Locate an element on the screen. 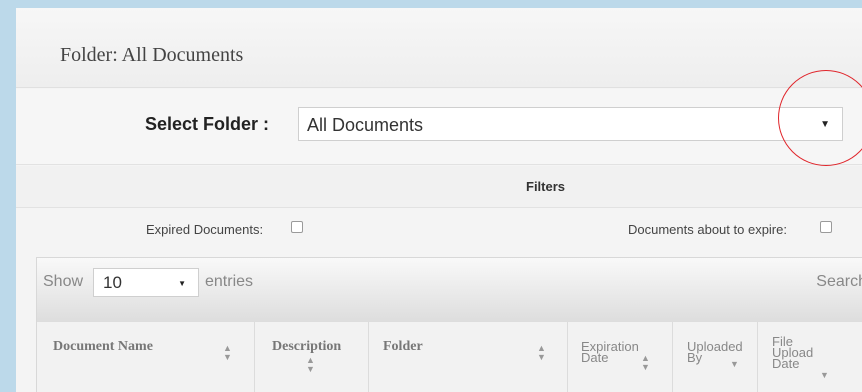  column-header-file-upload-date: File Upload Date ▼ is located at coordinates (810, 357).